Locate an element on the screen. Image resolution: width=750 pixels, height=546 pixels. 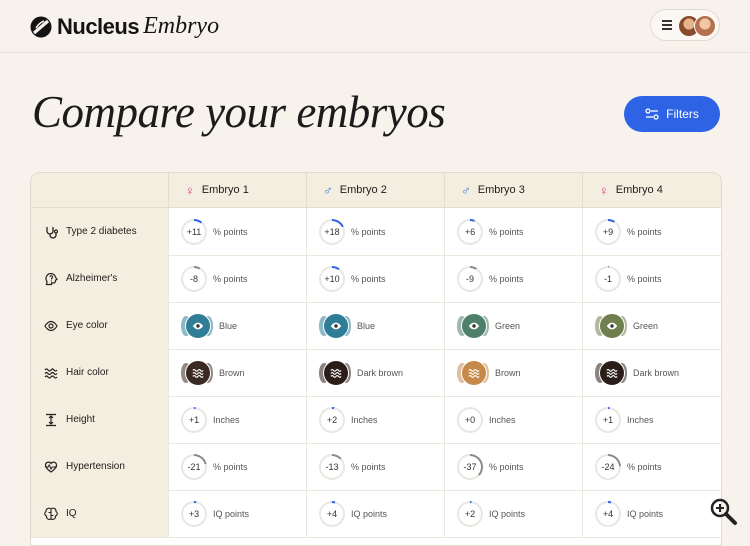
column-title: Embryo 4 is located at coordinates (639, 190).